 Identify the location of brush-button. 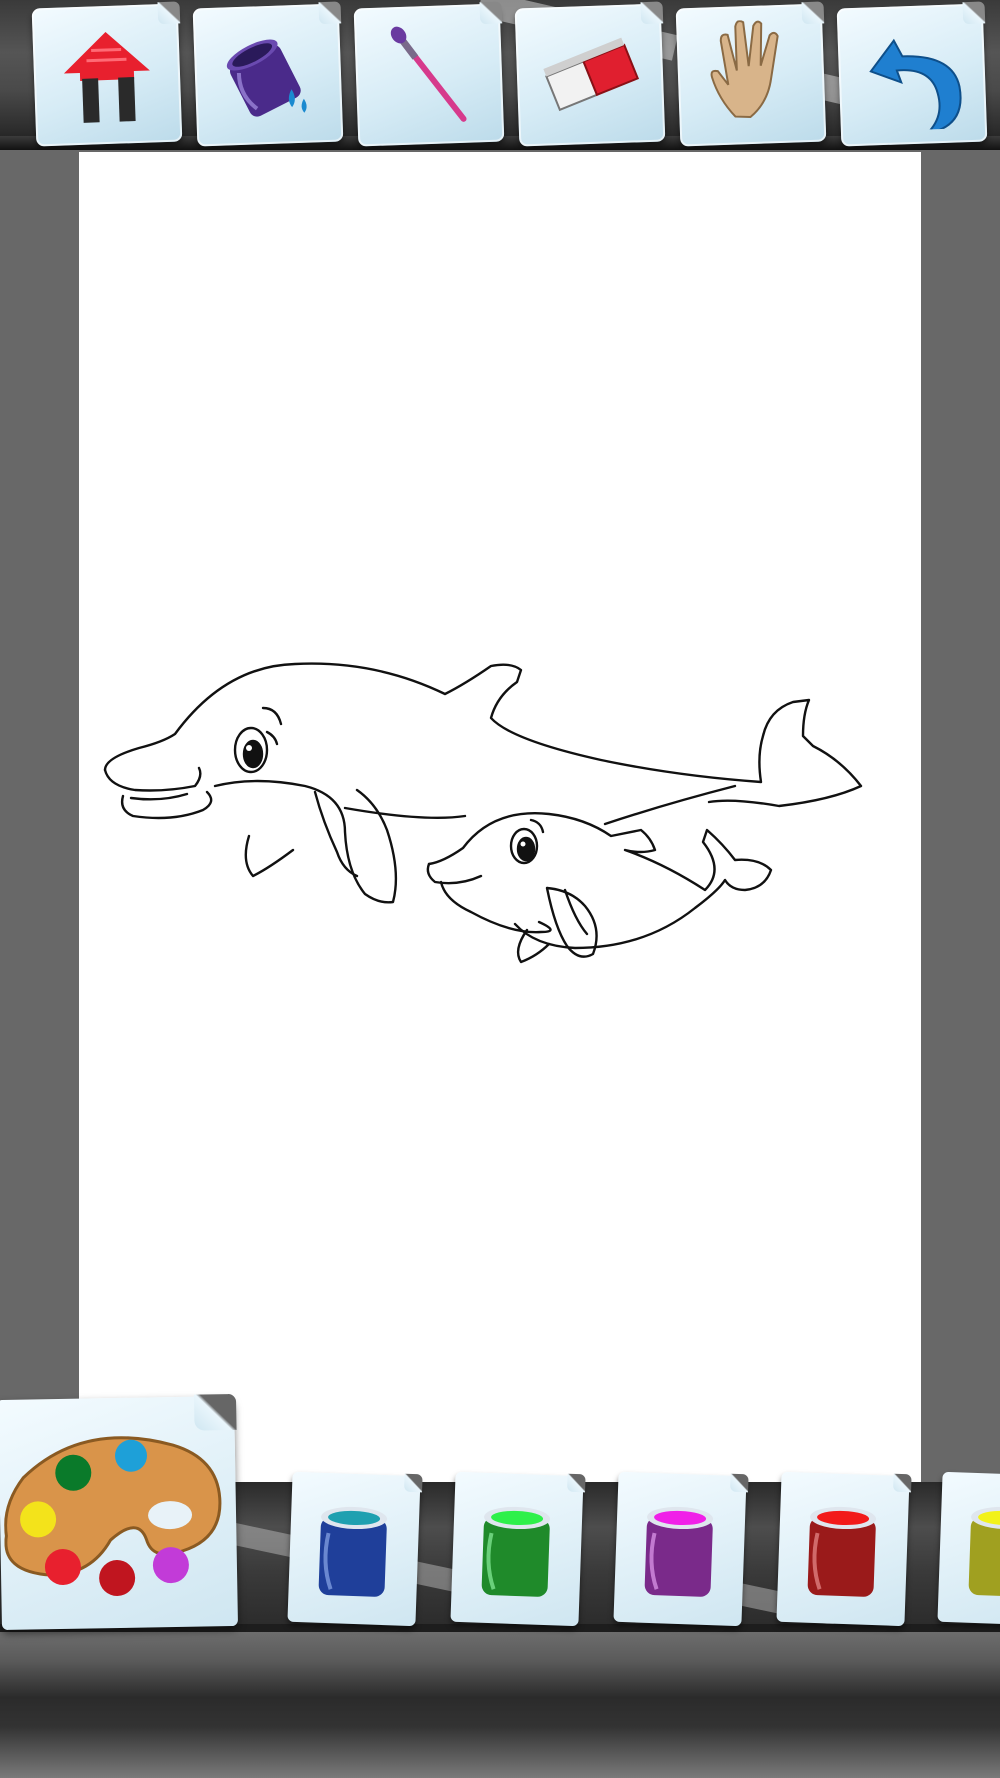
(429, 75).